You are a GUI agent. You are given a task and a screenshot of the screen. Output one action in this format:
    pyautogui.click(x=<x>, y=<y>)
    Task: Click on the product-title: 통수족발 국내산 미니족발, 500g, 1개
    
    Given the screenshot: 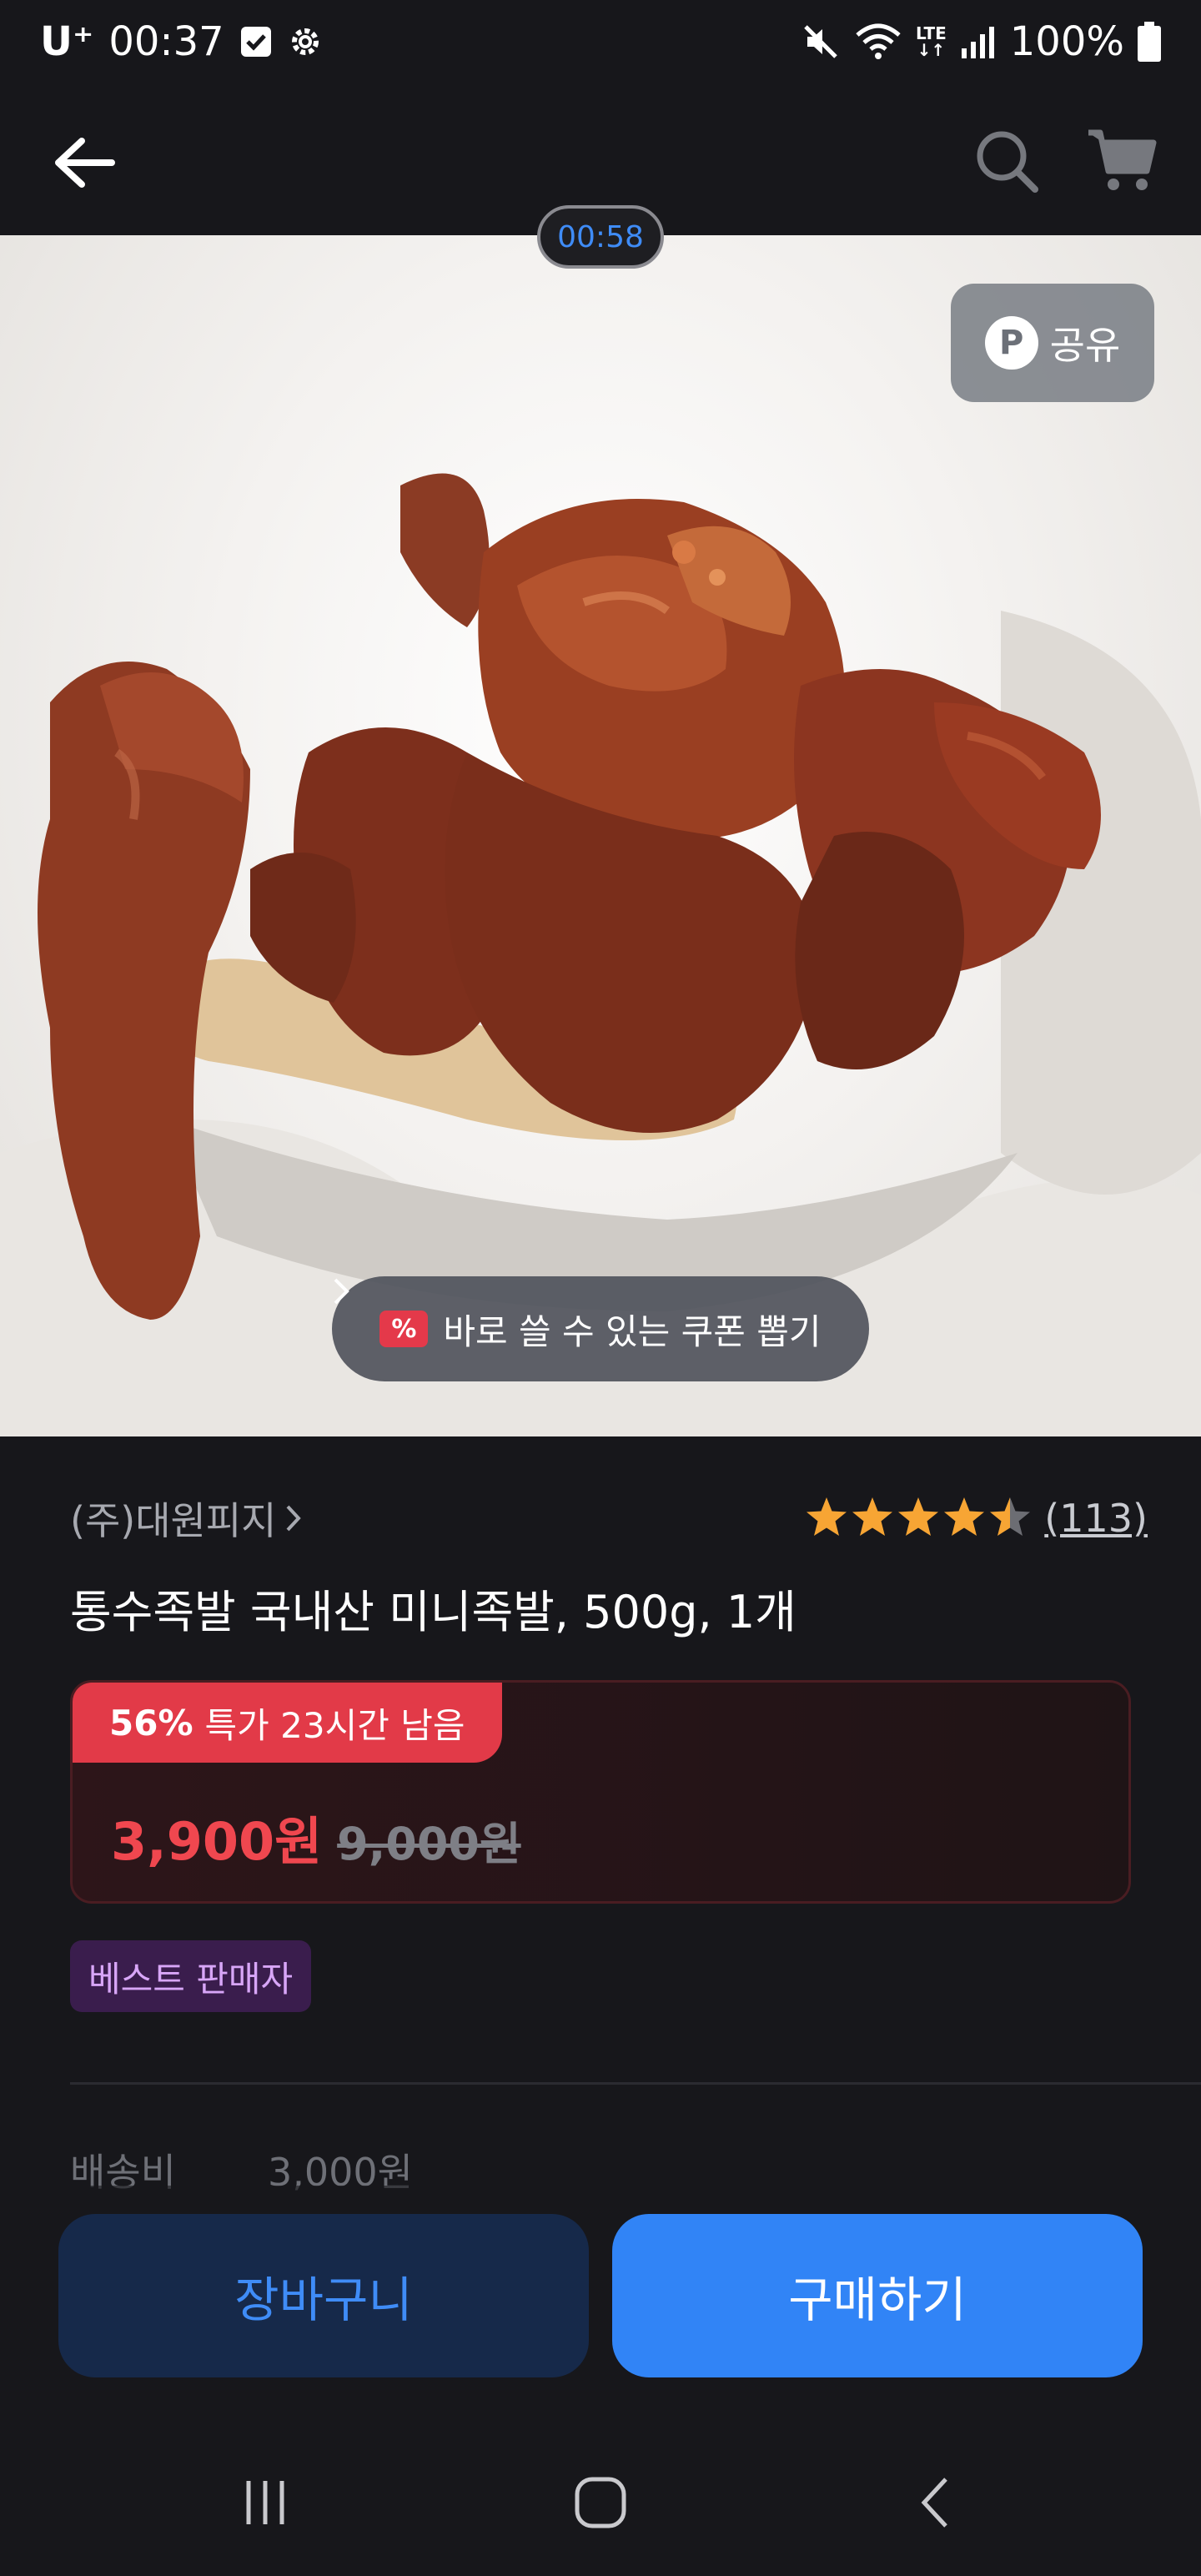 What is the action you would take?
    pyautogui.click(x=433, y=1612)
    